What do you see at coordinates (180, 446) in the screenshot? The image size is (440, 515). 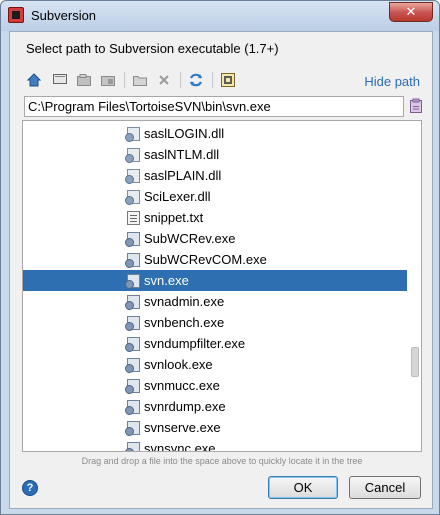 I see `tree-item-label: svnsync.exe` at bounding box center [180, 446].